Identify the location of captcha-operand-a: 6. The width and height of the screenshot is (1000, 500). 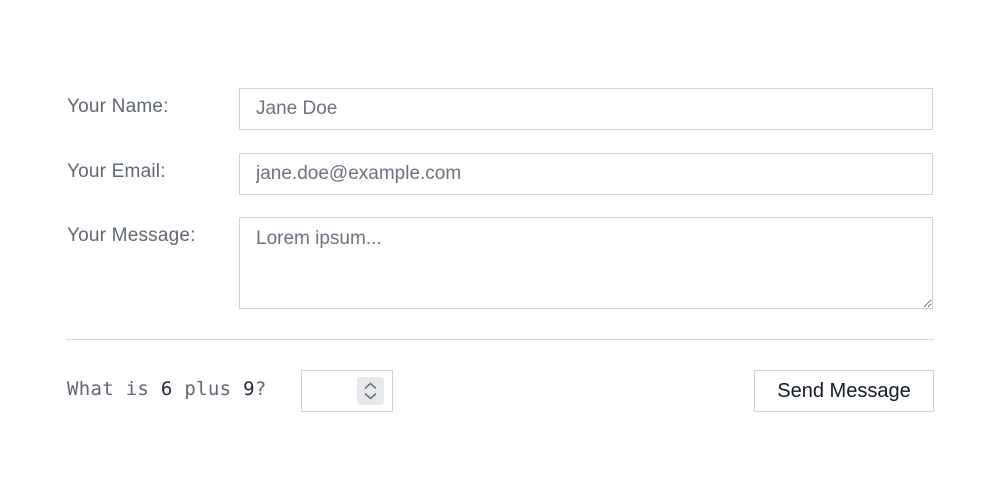
(166, 389).